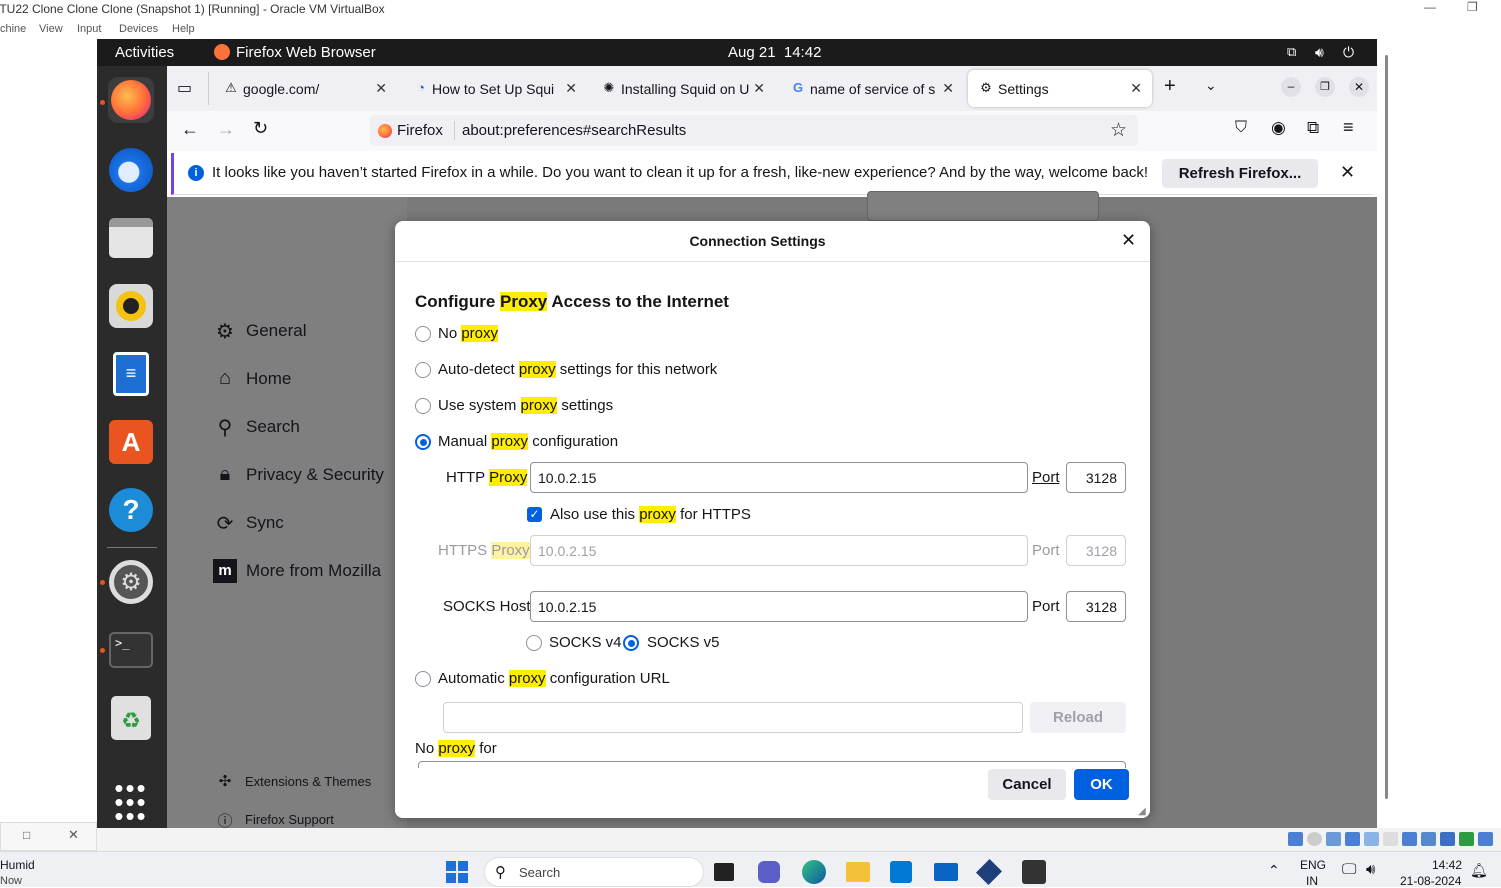 This screenshot has height=888, width=1501. I want to click on task-view-icon, so click(724, 872).